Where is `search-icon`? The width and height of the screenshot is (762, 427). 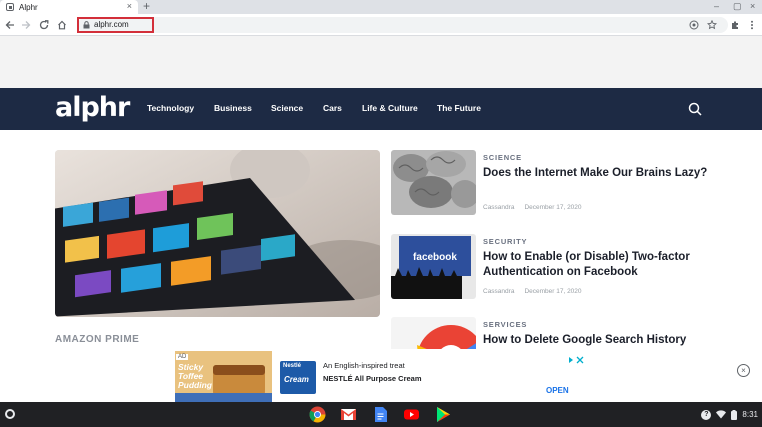
search-icon is located at coordinates (695, 109).